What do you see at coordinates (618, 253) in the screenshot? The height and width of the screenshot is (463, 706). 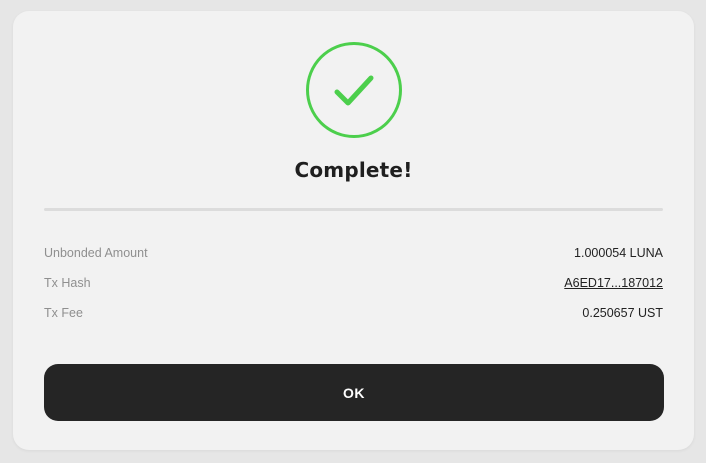 I see `unbonded-amount-value: 1.000054 LUNA` at bounding box center [618, 253].